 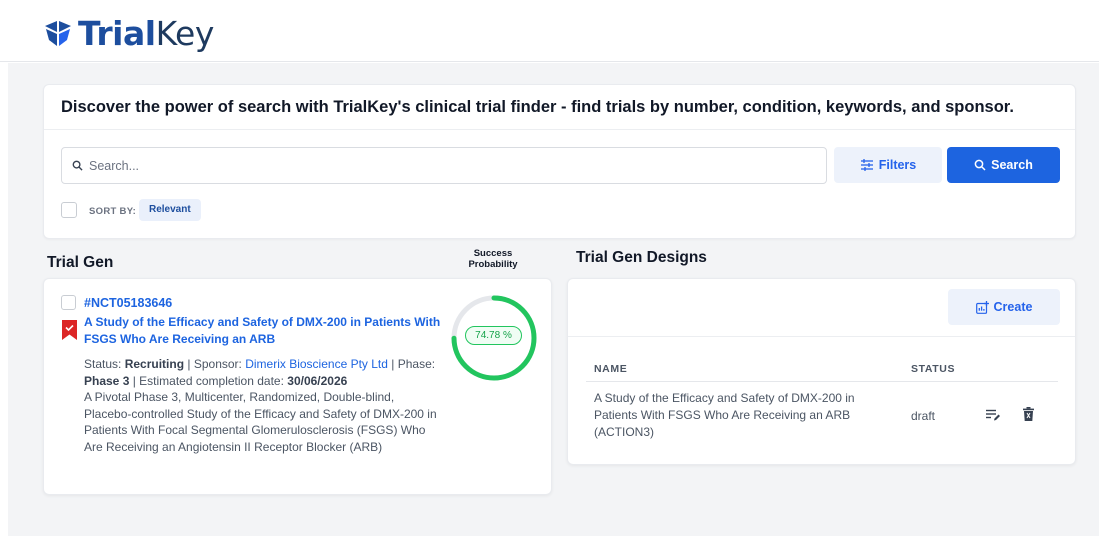 I want to click on logo-text: TrialKey, so click(x=146, y=33).